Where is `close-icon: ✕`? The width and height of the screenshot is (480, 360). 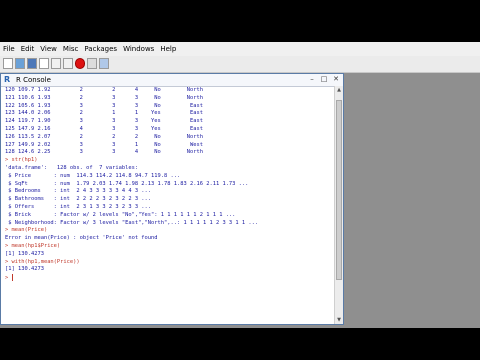
close-icon: ✕ is located at coordinates (336, 79).